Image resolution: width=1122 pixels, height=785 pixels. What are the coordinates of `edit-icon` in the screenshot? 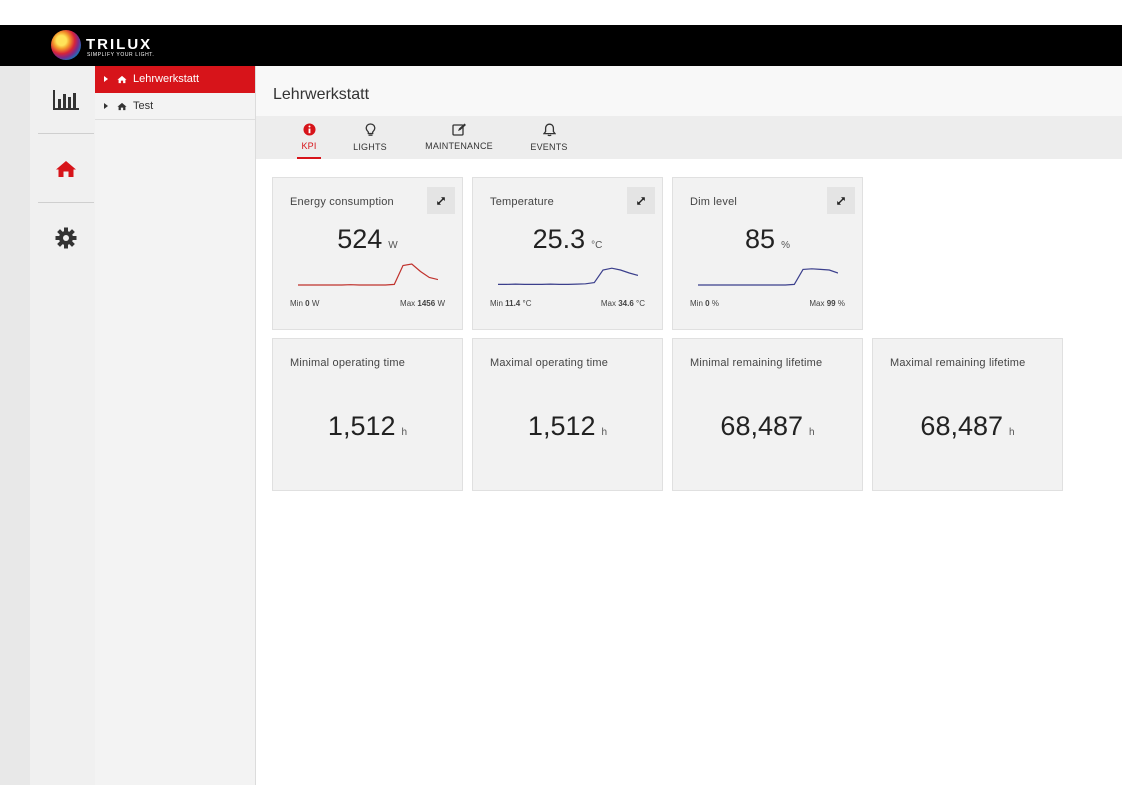 It's located at (458, 129).